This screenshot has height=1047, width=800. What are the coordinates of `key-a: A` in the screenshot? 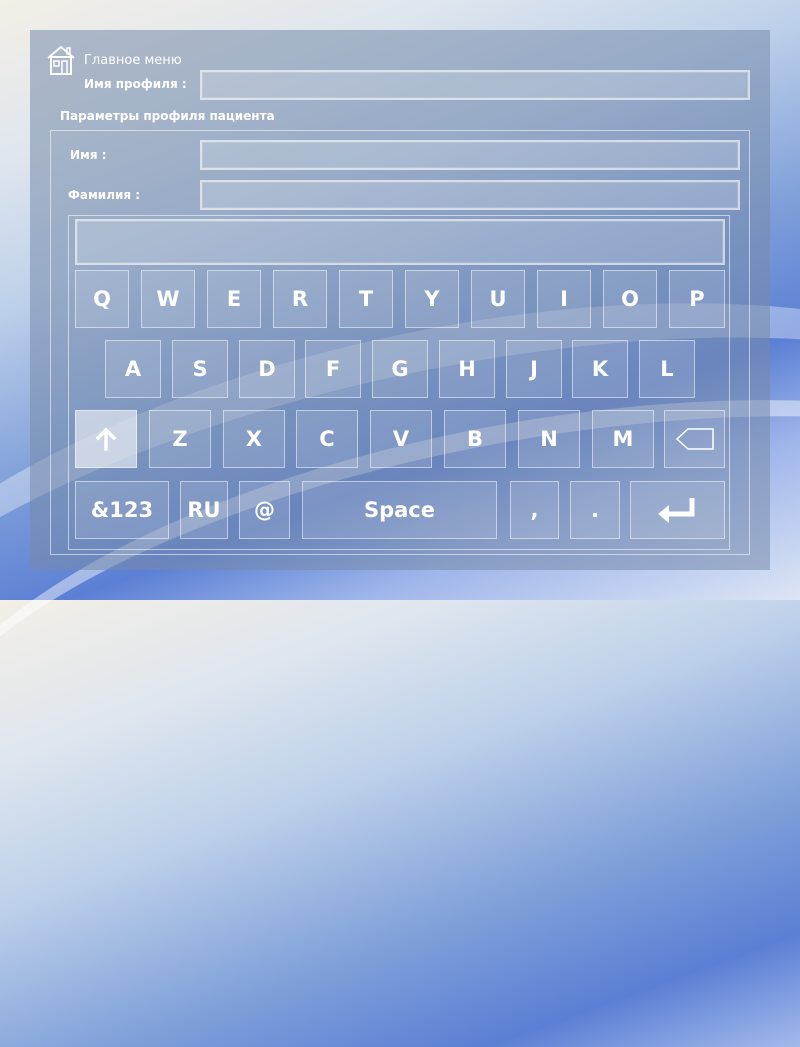 It's located at (133, 369).